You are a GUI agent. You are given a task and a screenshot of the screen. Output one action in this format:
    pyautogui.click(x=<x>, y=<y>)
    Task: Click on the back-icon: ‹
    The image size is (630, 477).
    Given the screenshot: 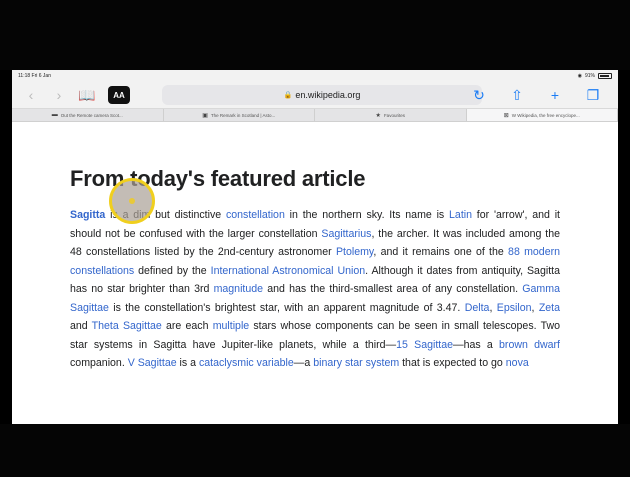 What is the action you would take?
    pyautogui.click(x=31, y=95)
    